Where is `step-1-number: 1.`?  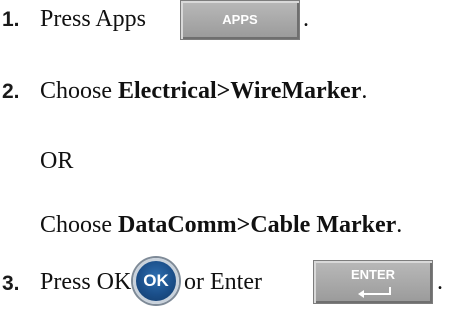
step-1-number: 1. is located at coordinates (11, 19).